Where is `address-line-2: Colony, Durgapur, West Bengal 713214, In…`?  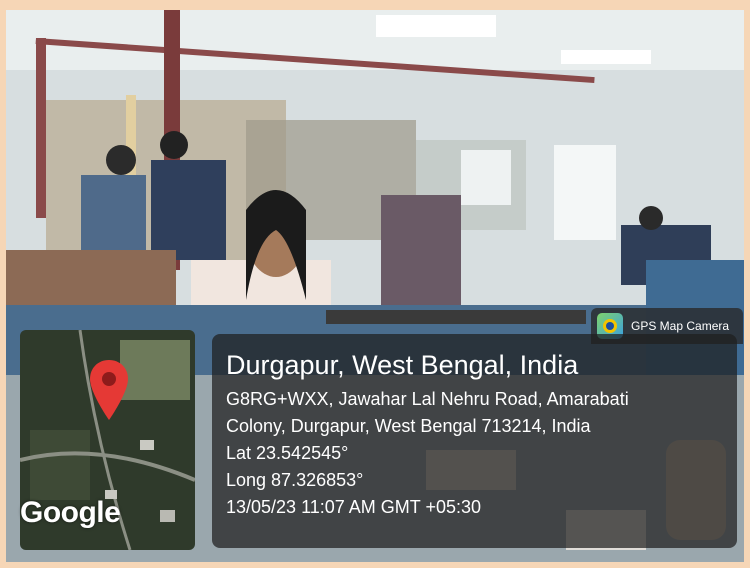 address-line-2: Colony, Durgapur, West Bengal 713214, In… is located at coordinates (408, 426).